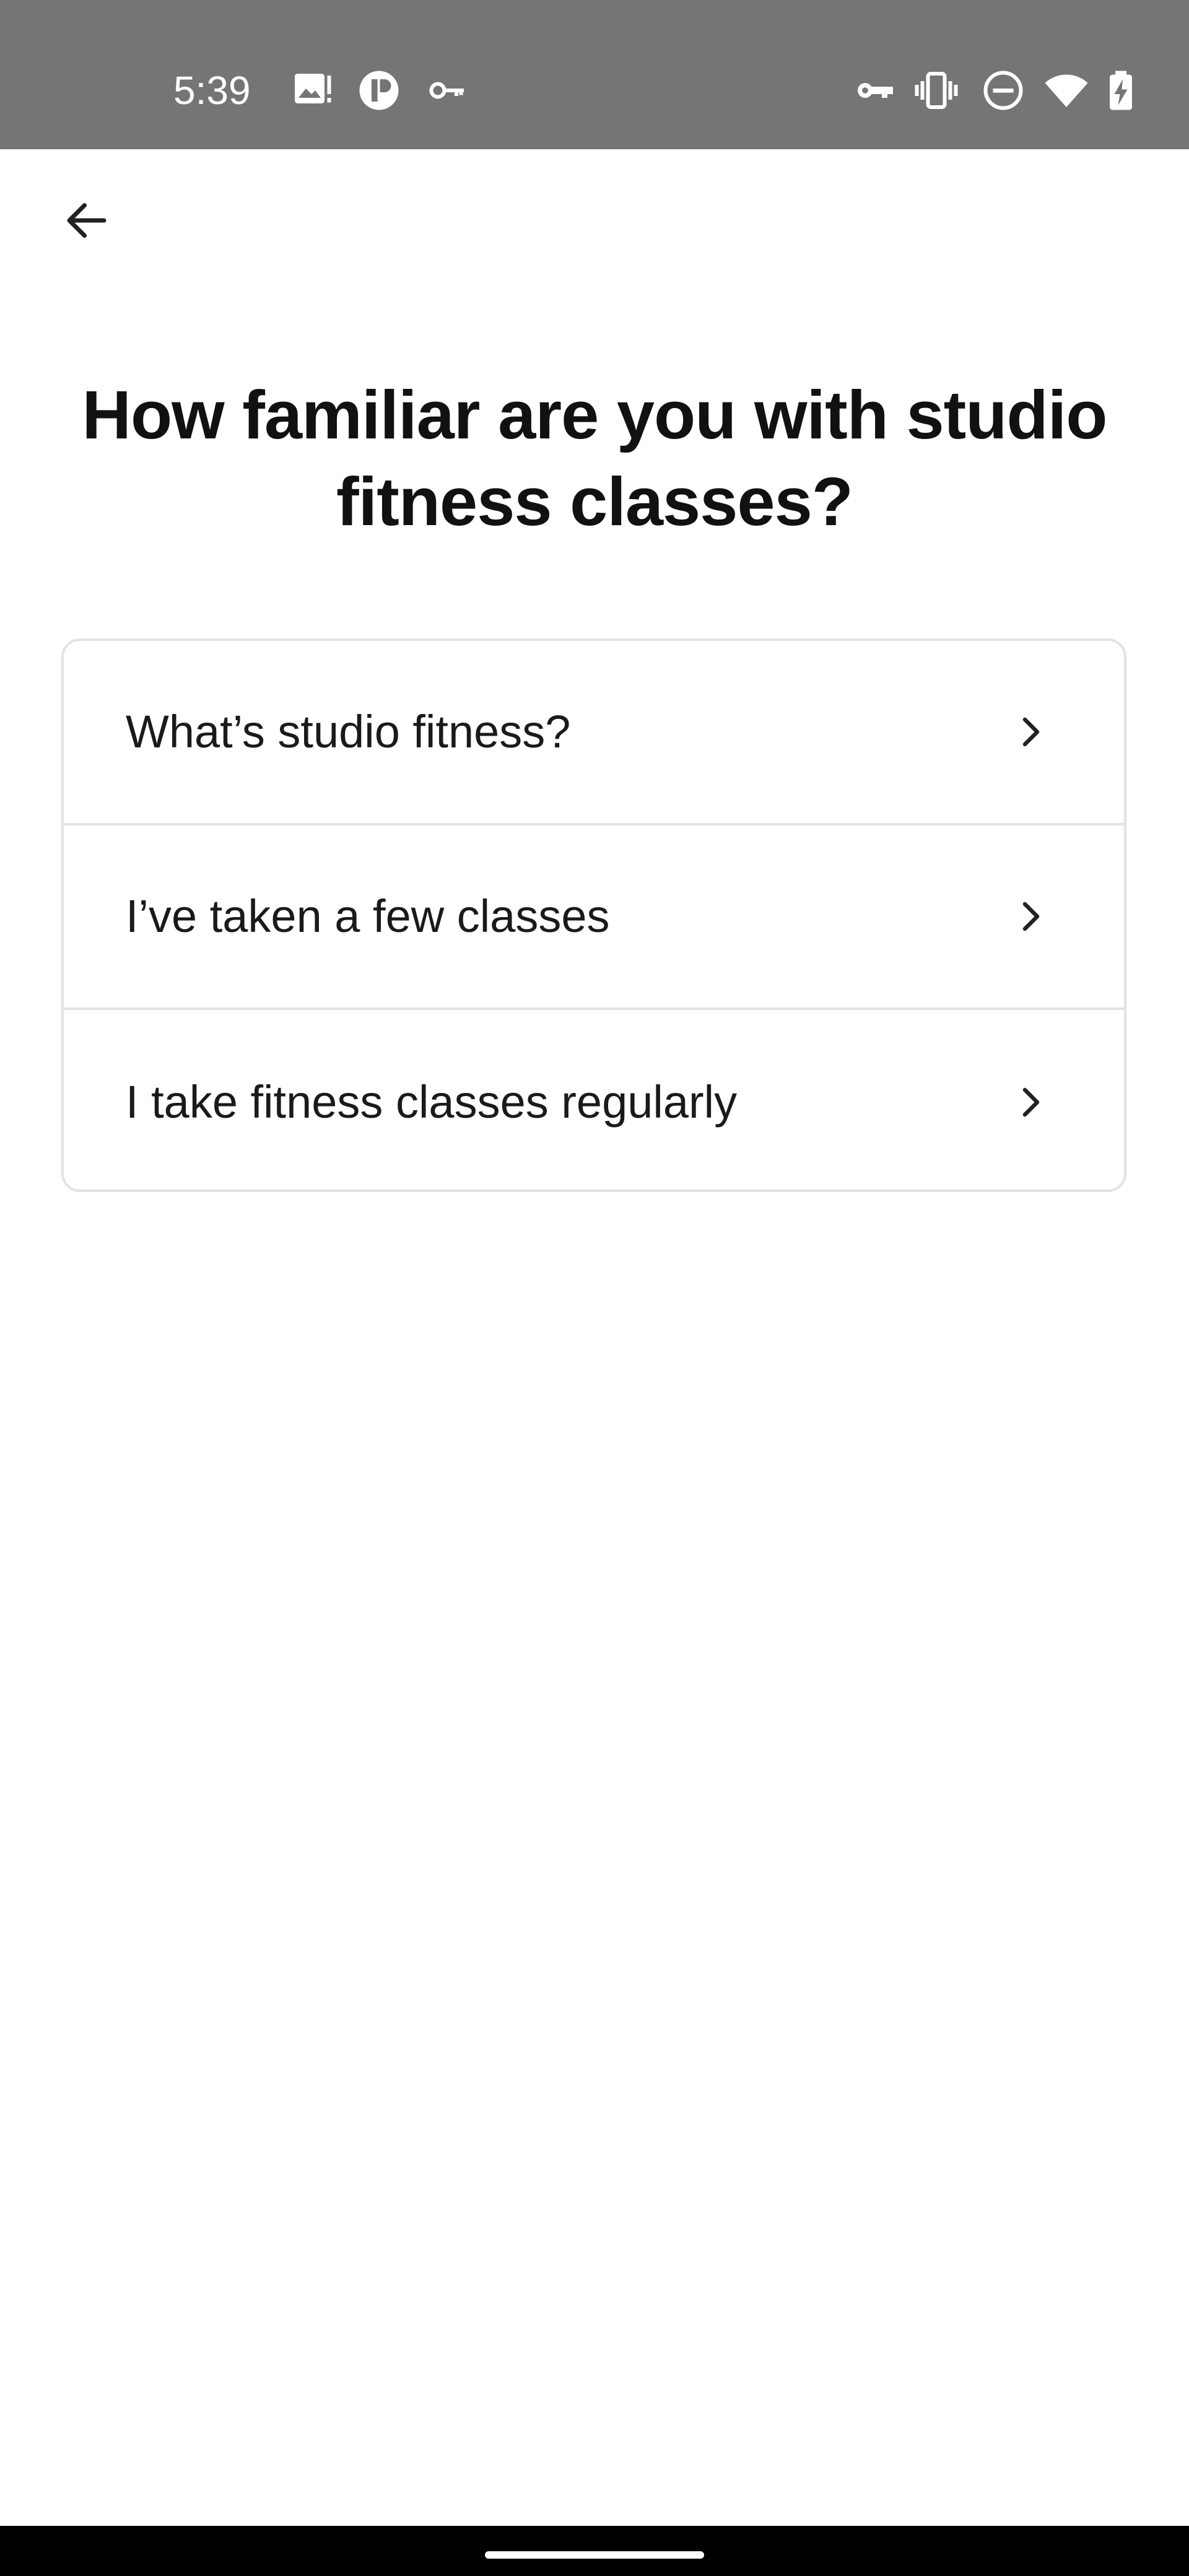 This screenshot has width=1189, height=2576. What do you see at coordinates (1121, 90) in the screenshot?
I see `battery-charging-icon` at bounding box center [1121, 90].